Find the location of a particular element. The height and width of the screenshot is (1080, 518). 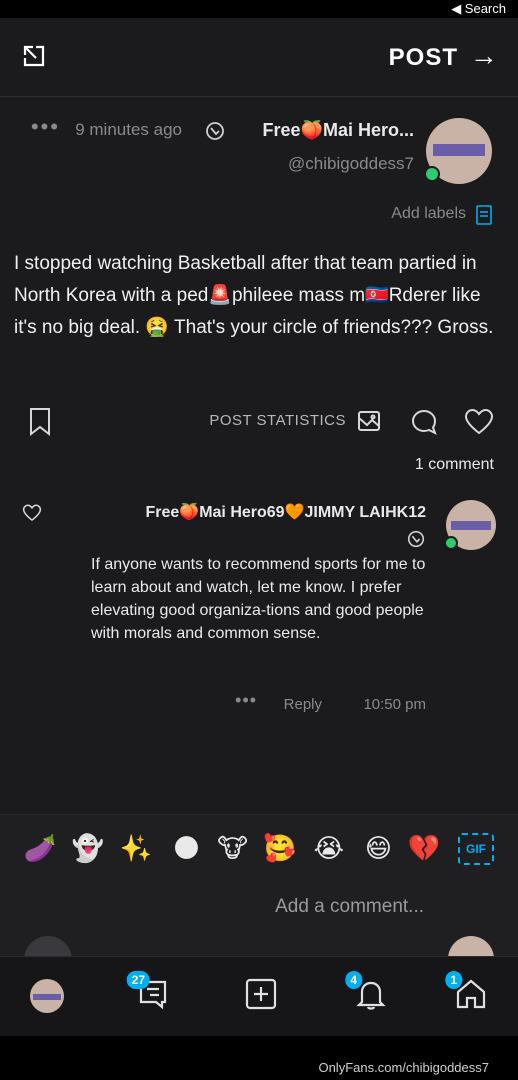

home-badge: 1 is located at coordinates (453, 980).